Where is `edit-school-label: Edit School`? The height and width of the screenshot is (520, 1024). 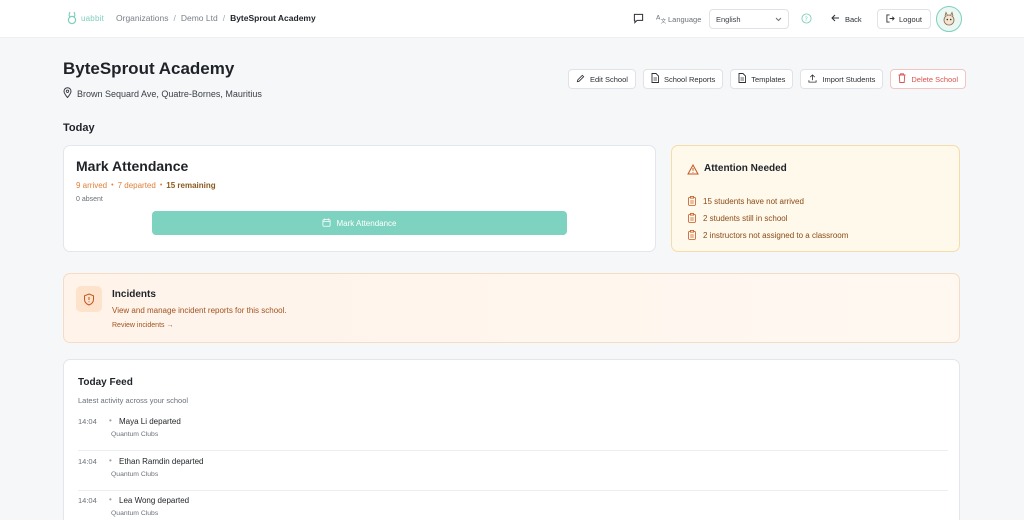 edit-school-label: Edit School is located at coordinates (609, 79).